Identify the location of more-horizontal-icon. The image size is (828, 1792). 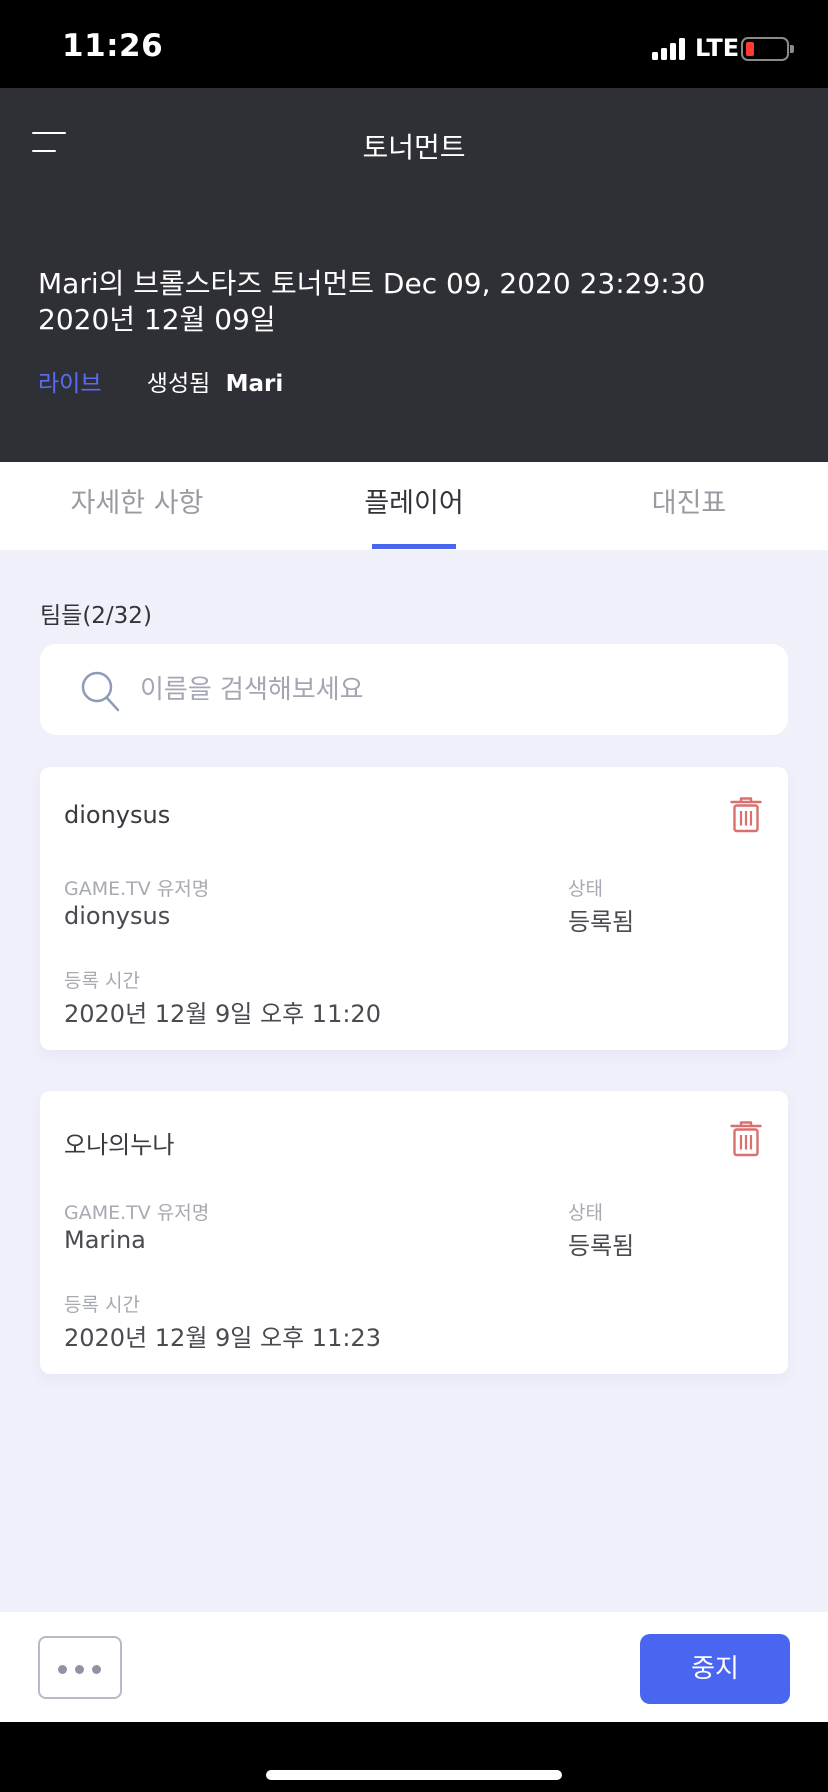
(62, 1669).